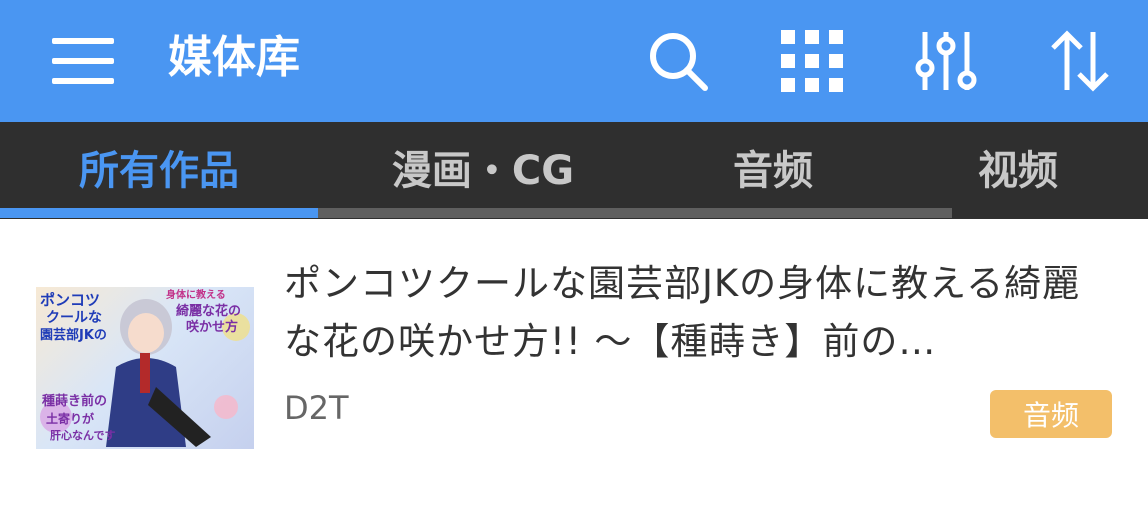 This screenshot has height=505, width=1148. What do you see at coordinates (74, 318) in the screenshot?
I see `cover-text-2: クールな` at bounding box center [74, 318].